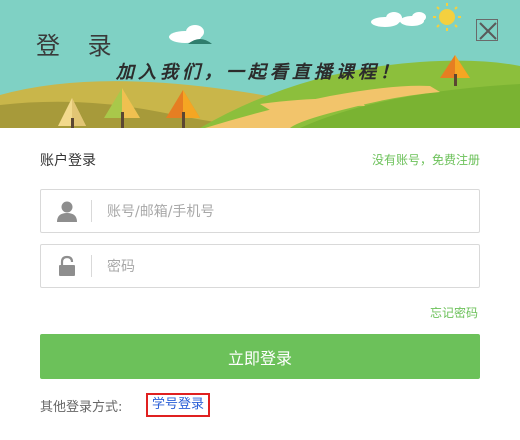 The height and width of the screenshot is (440, 520). What do you see at coordinates (426, 159) in the screenshot?
I see `register-link: 没有账号，免费注册` at bounding box center [426, 159].